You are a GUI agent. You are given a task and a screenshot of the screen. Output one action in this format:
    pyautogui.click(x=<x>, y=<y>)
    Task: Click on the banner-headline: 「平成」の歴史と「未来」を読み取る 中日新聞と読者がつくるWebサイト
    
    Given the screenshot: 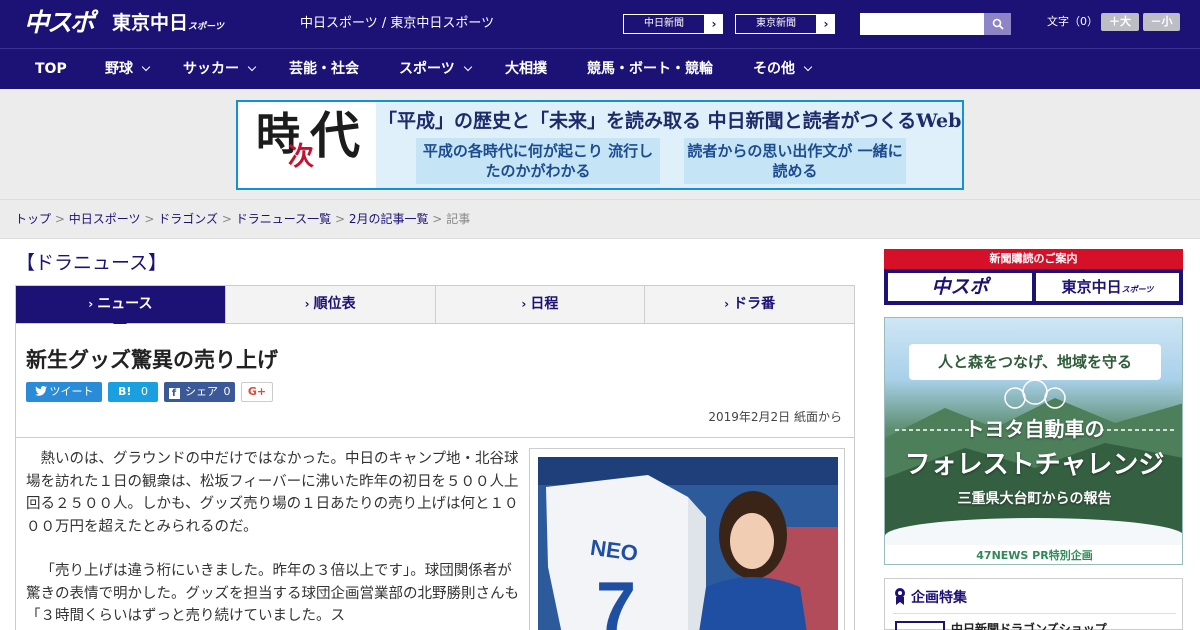 What is the action you would take?
    pyautogui.click(x=671, y=121)
    